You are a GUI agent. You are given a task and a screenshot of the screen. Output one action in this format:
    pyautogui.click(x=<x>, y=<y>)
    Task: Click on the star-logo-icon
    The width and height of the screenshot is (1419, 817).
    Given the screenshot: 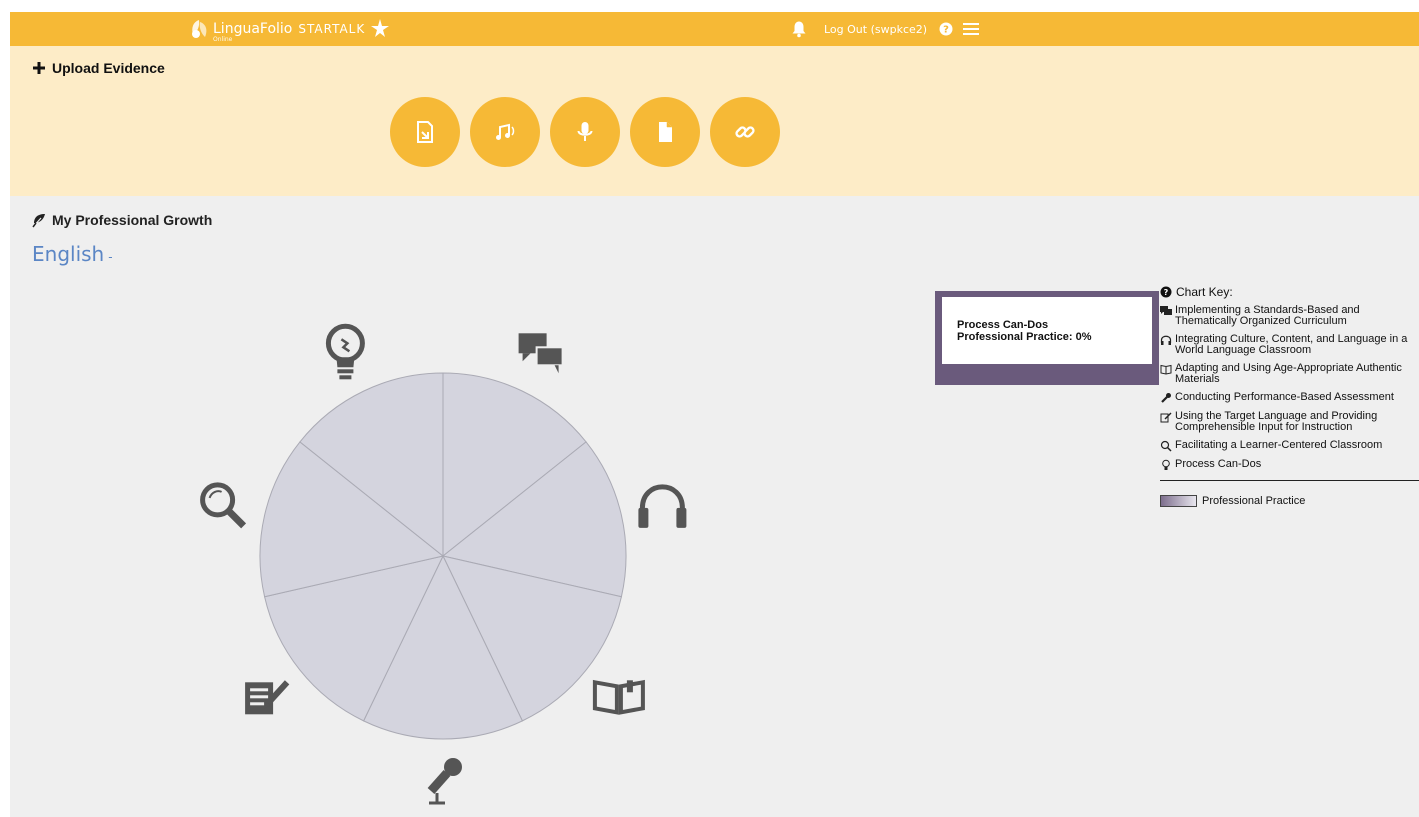 What is the action you would take?
    pyautogui.click(x=380, y=28)
    